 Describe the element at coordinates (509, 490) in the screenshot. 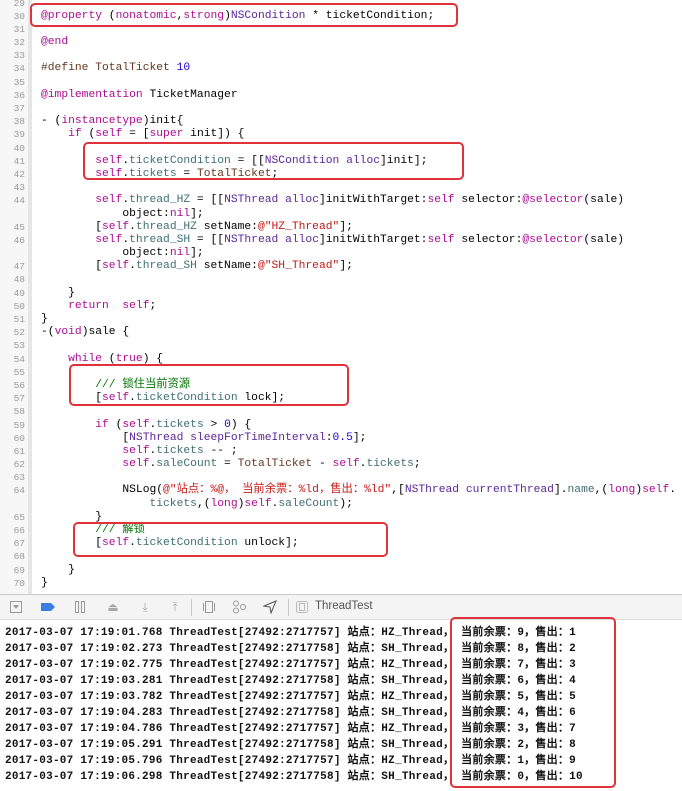

I see `code-token: currentThread` at that location.